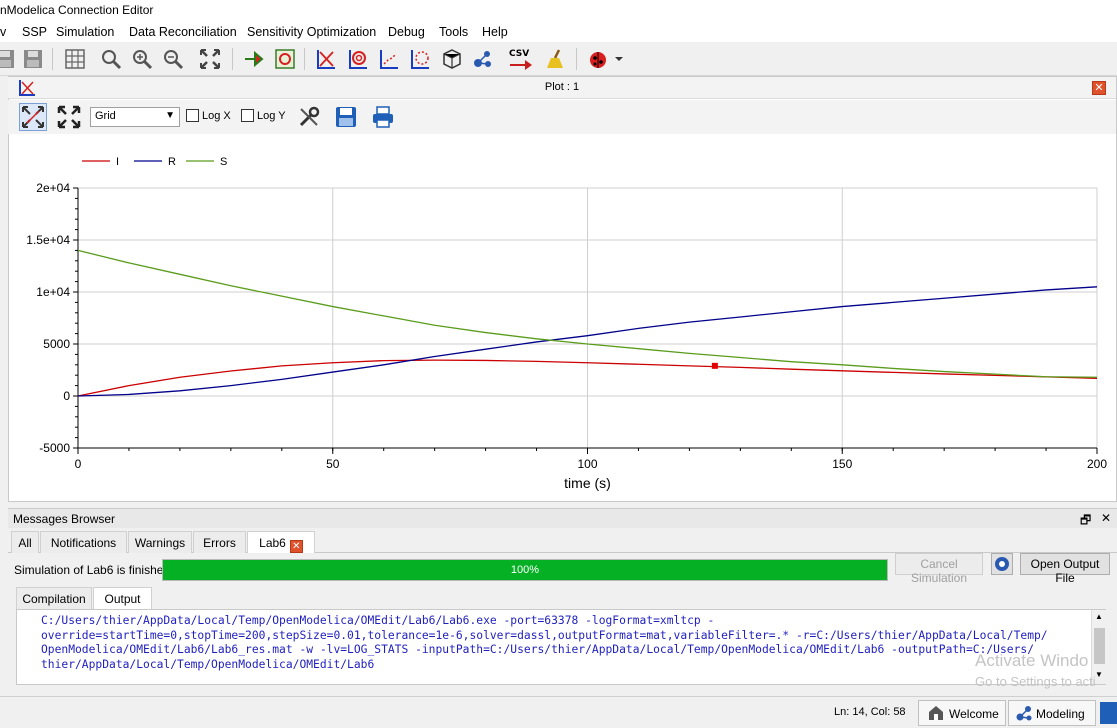 The image size is (1117, 728). Describe the element at coordinates (210, 59) in the screenshot. I see `fit-icon` at that location.